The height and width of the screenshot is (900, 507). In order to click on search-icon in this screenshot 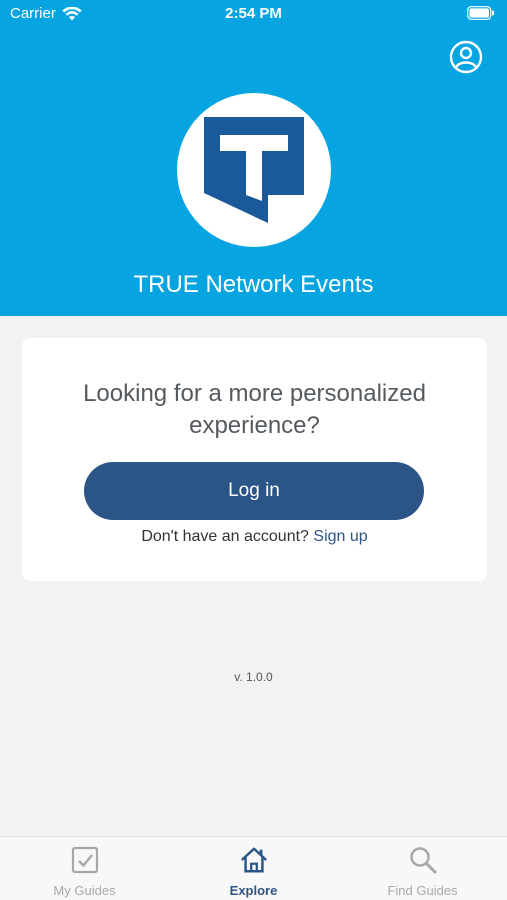, I will do `click(423, 860)`.